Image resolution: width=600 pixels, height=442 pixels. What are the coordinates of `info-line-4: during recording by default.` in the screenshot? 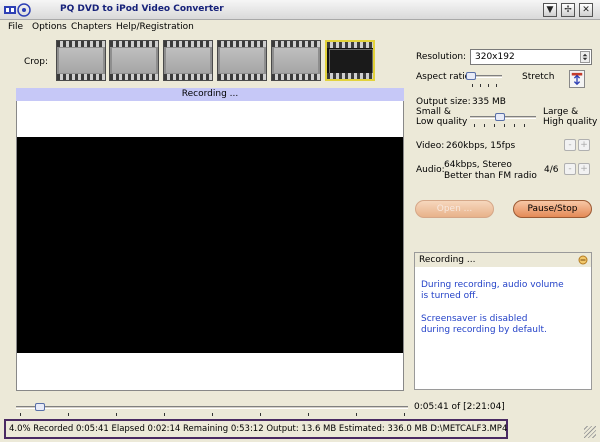 It's located at (484, 330).